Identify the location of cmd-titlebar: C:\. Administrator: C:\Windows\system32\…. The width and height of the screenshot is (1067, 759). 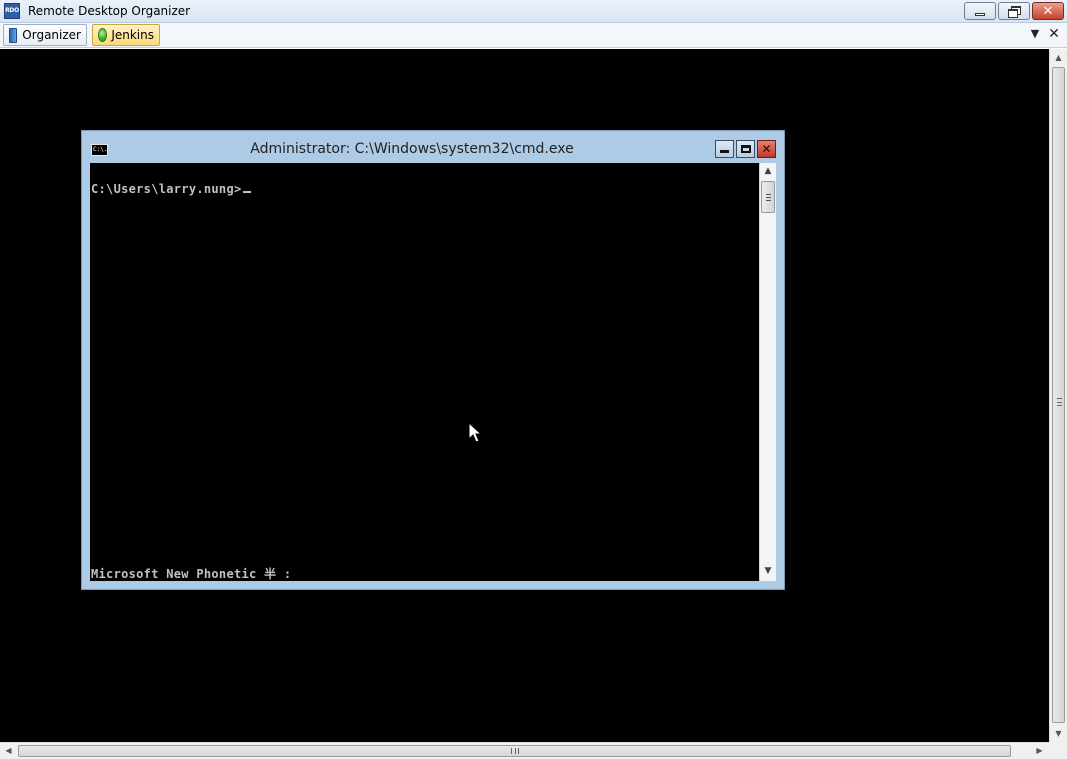
(433, 147).